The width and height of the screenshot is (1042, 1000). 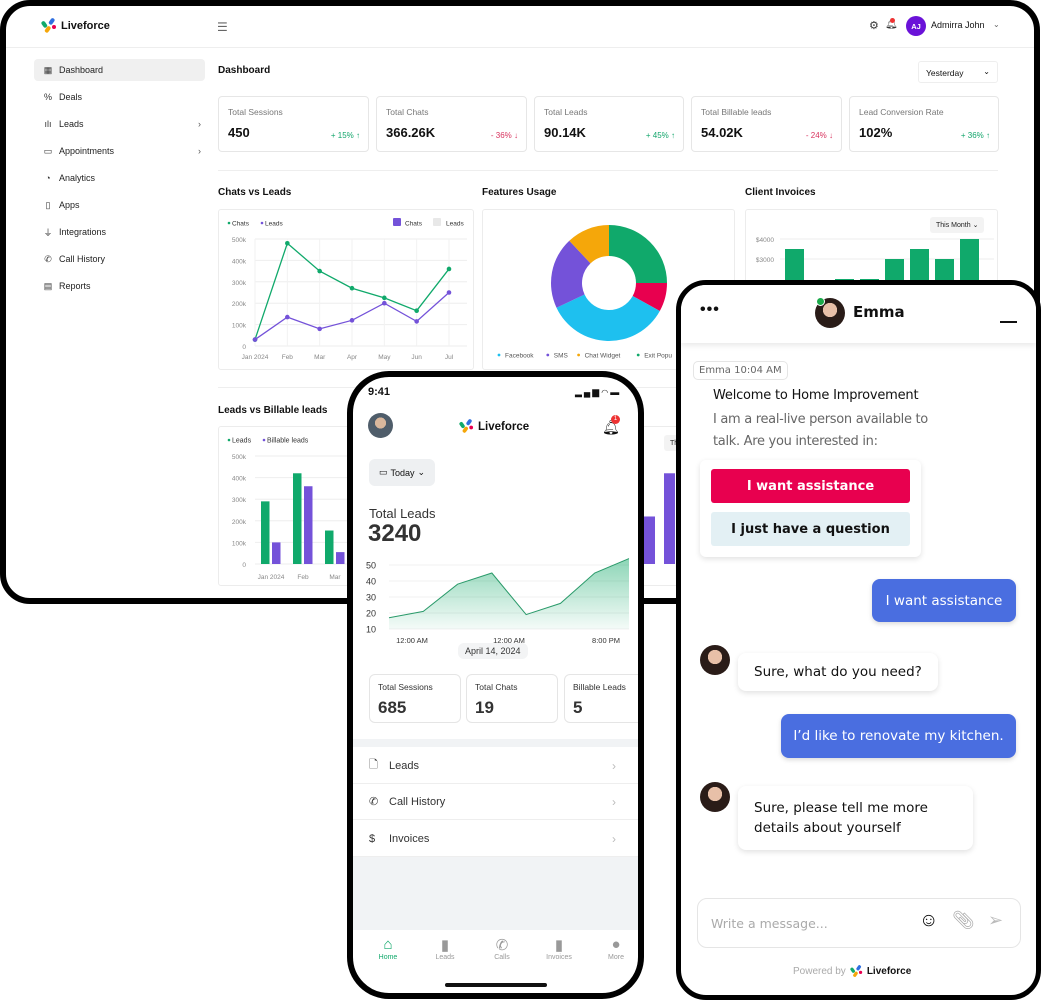 What do you see at coordinates (512, 698) in the screenshot?
I see `stat-card-total-chats: Total Chats 19` at bounding box center [512, 698].